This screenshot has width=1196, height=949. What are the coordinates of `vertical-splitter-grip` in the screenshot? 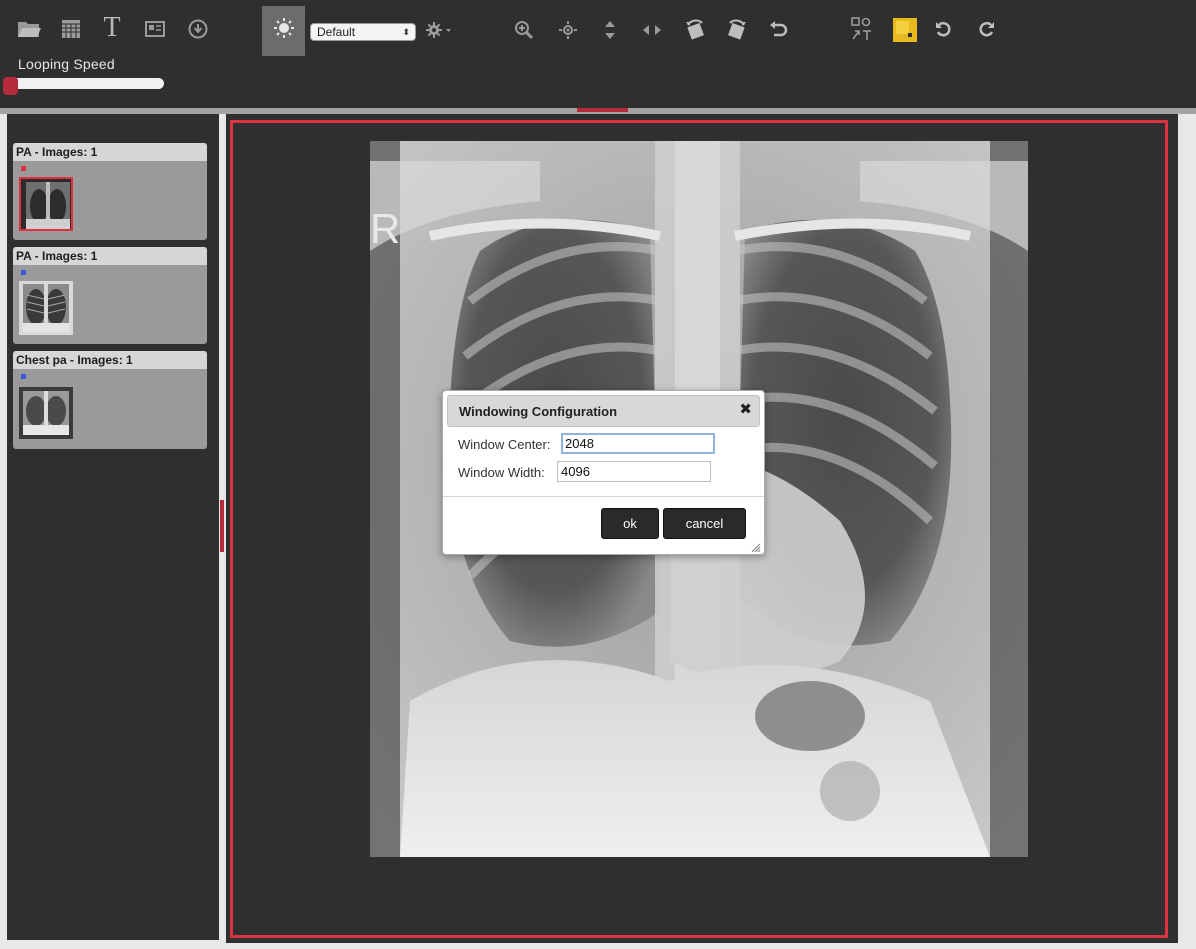 It's located at (222, 526).